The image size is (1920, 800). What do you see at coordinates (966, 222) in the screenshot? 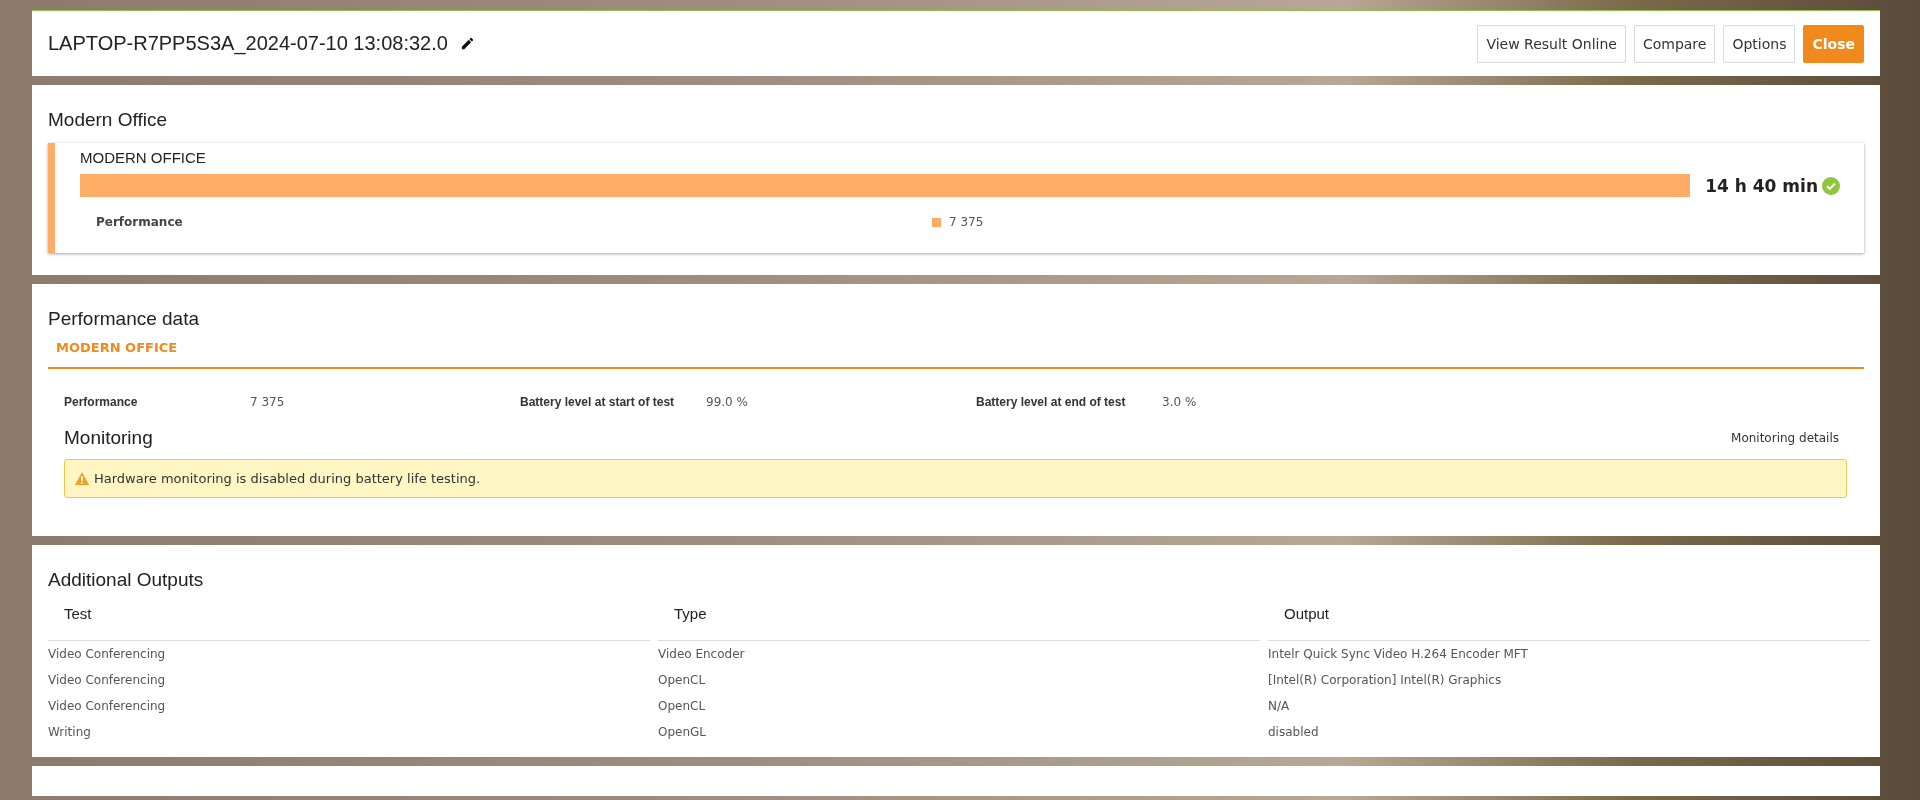
I see `legend-value: 7 375` at bounding box center [966, 222].